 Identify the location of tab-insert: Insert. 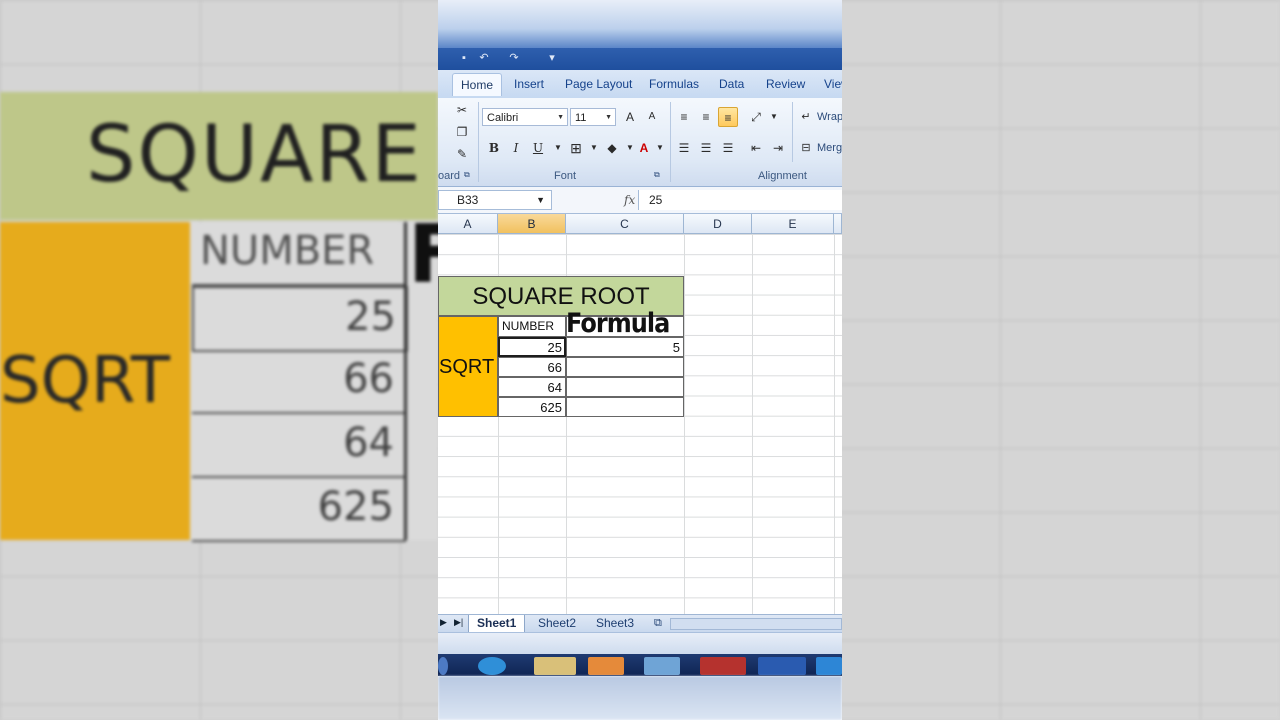
(529, 84).